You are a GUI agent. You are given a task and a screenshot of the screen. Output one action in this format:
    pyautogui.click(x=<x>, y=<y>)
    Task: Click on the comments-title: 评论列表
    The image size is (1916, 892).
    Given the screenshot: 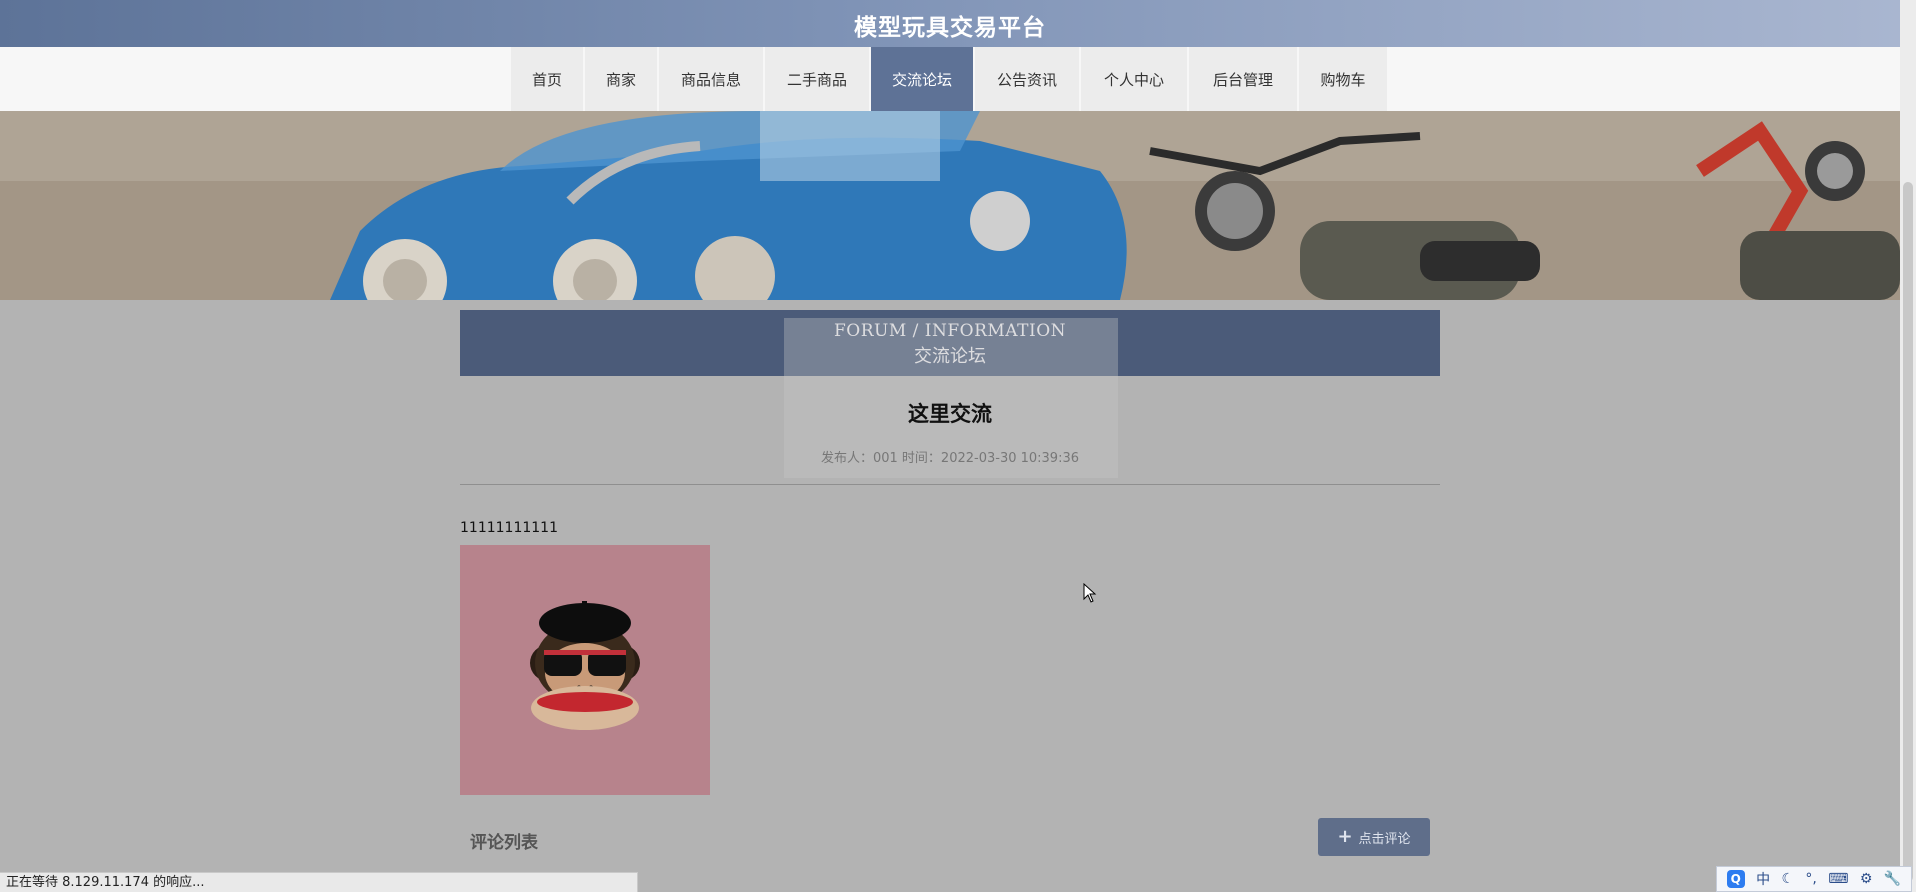 What is the action you would take?
    pyautogui.click(x=504, y=843)
    